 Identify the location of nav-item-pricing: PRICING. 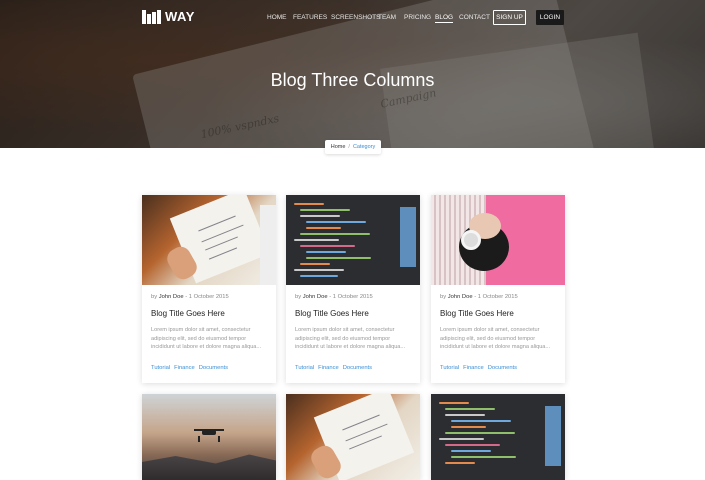
(417, 17).